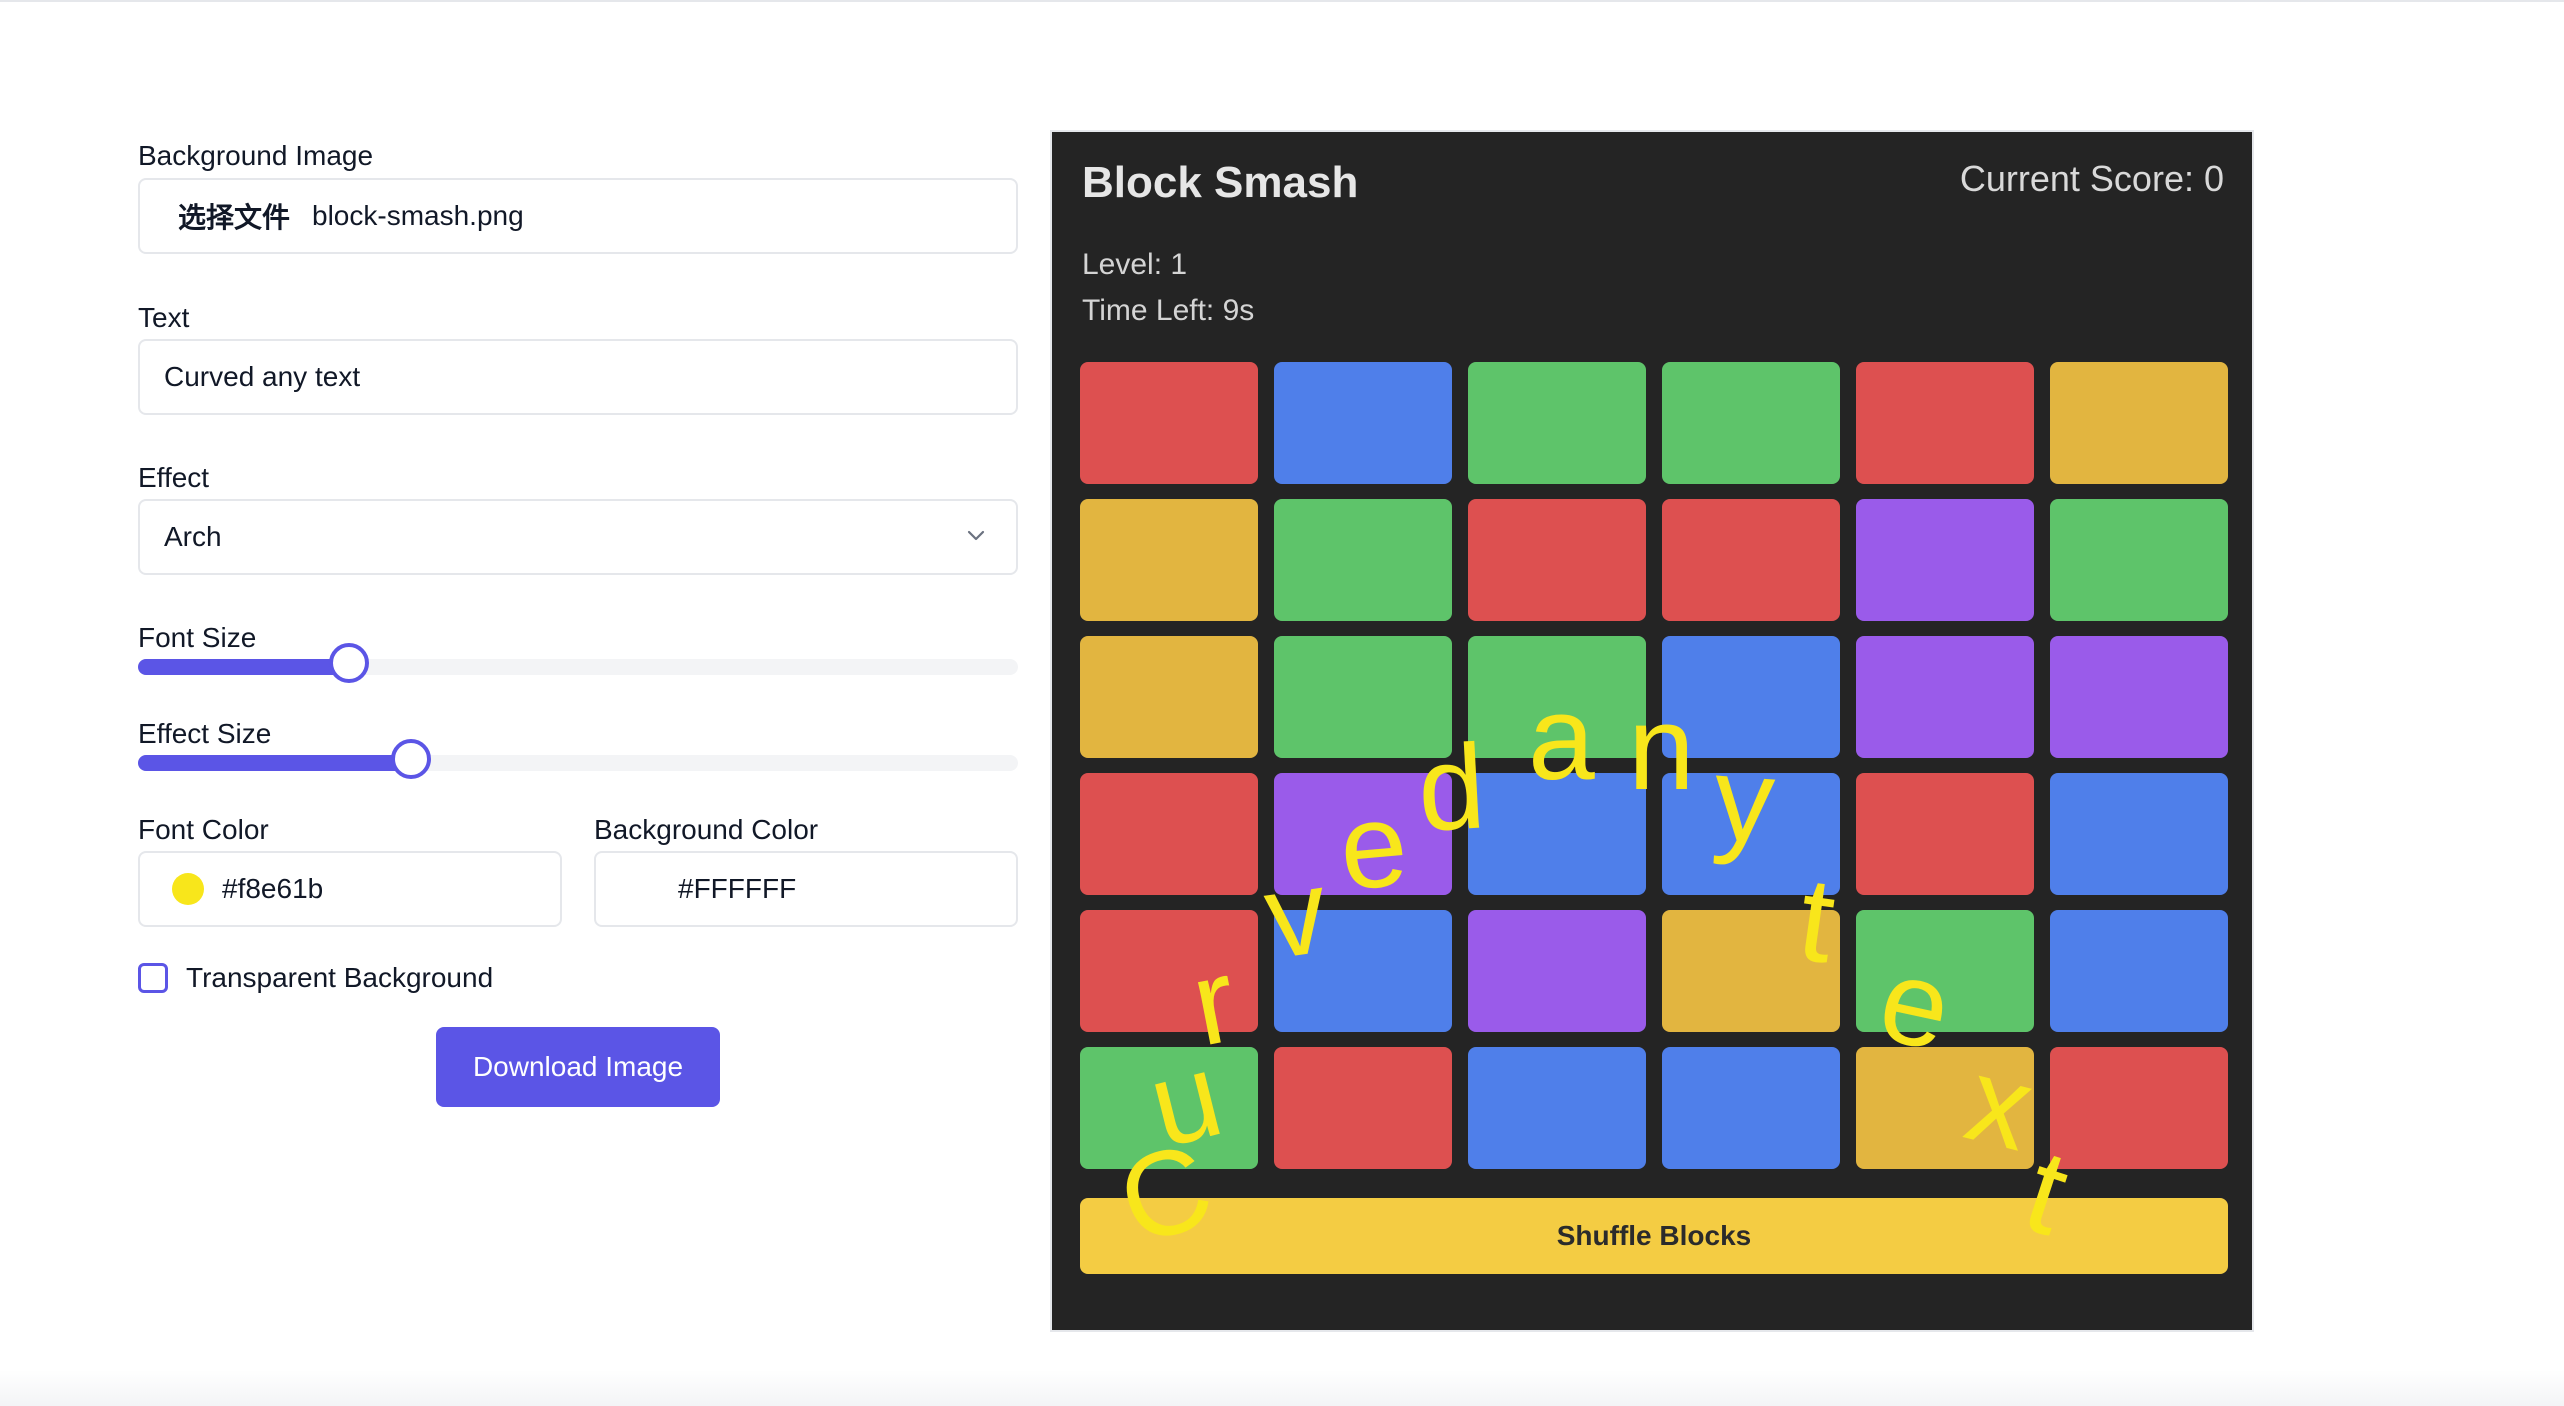 This screenshot has height=1406, width=2564. What do you see at coordinates (1751, 560) in the screenshot?
I see `block-r2-c4` at bounding box center [1751, 560].